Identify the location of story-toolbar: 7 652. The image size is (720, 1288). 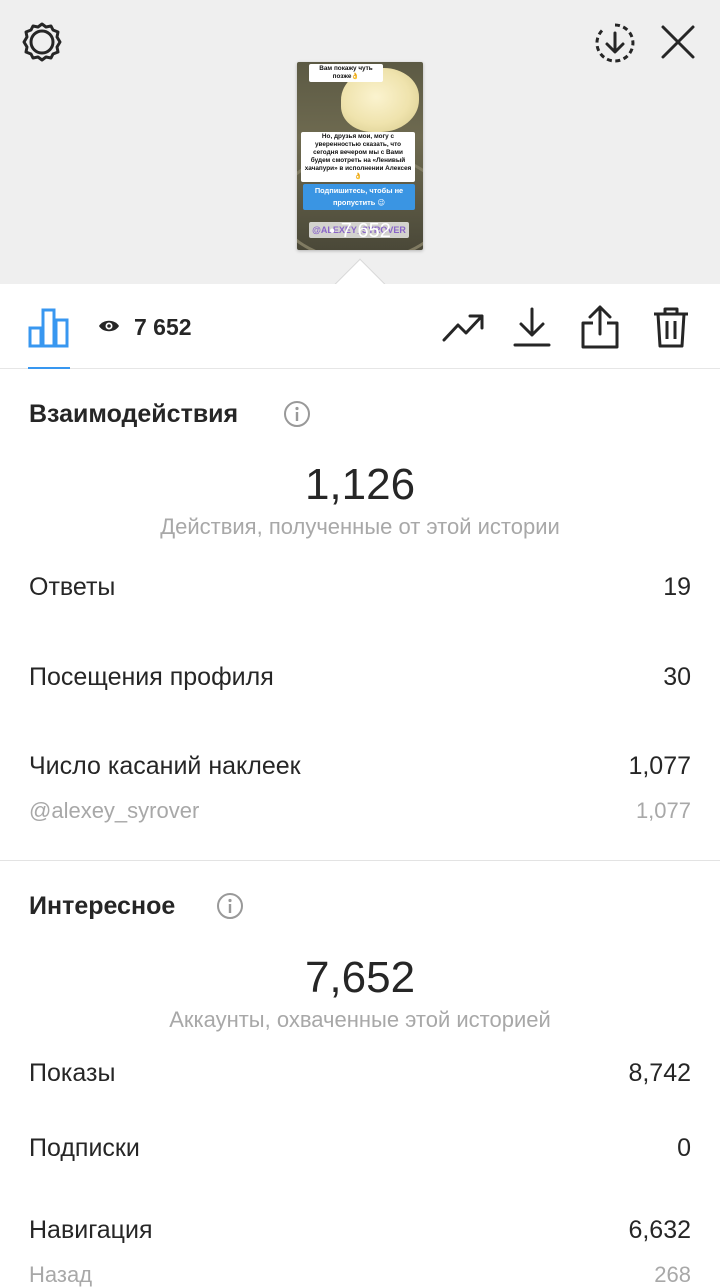
(360, 326).